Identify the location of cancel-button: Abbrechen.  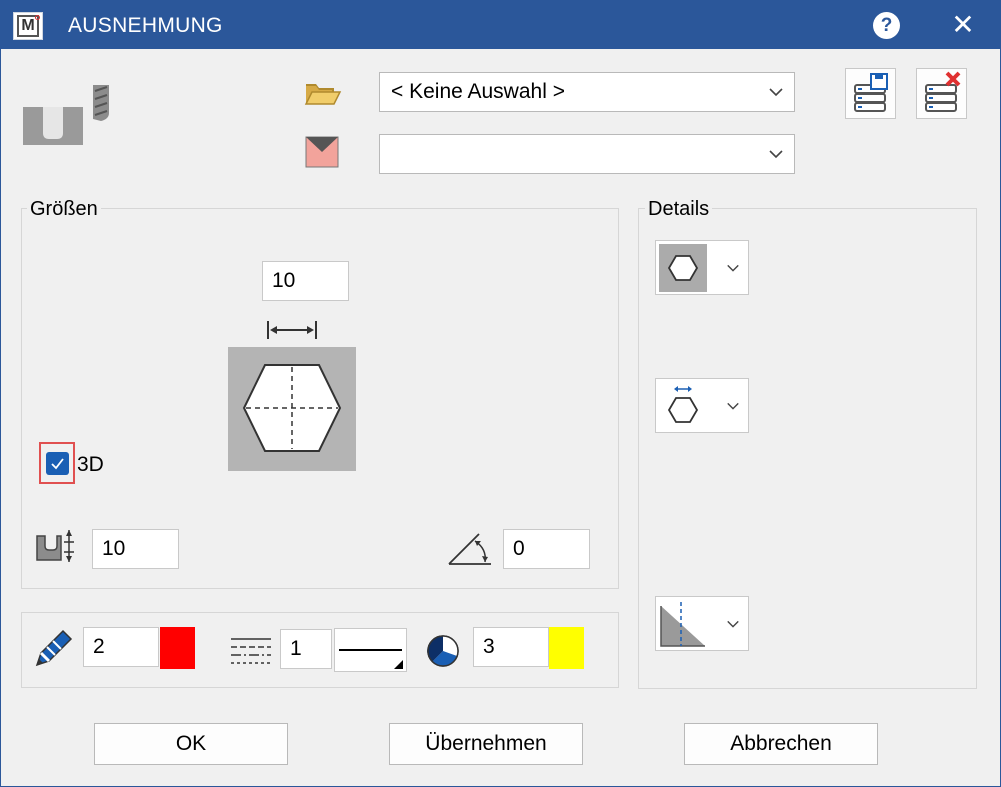
(781, 744).